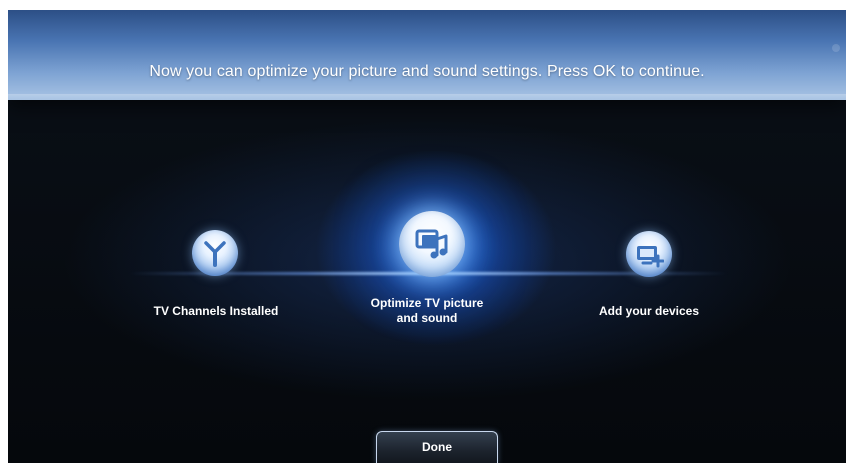 The image size is (854, 463). What do you see at coordinates (432, 244) in the screenshot?
I see `picture-sound-icon` at bounding box center [432, 244].